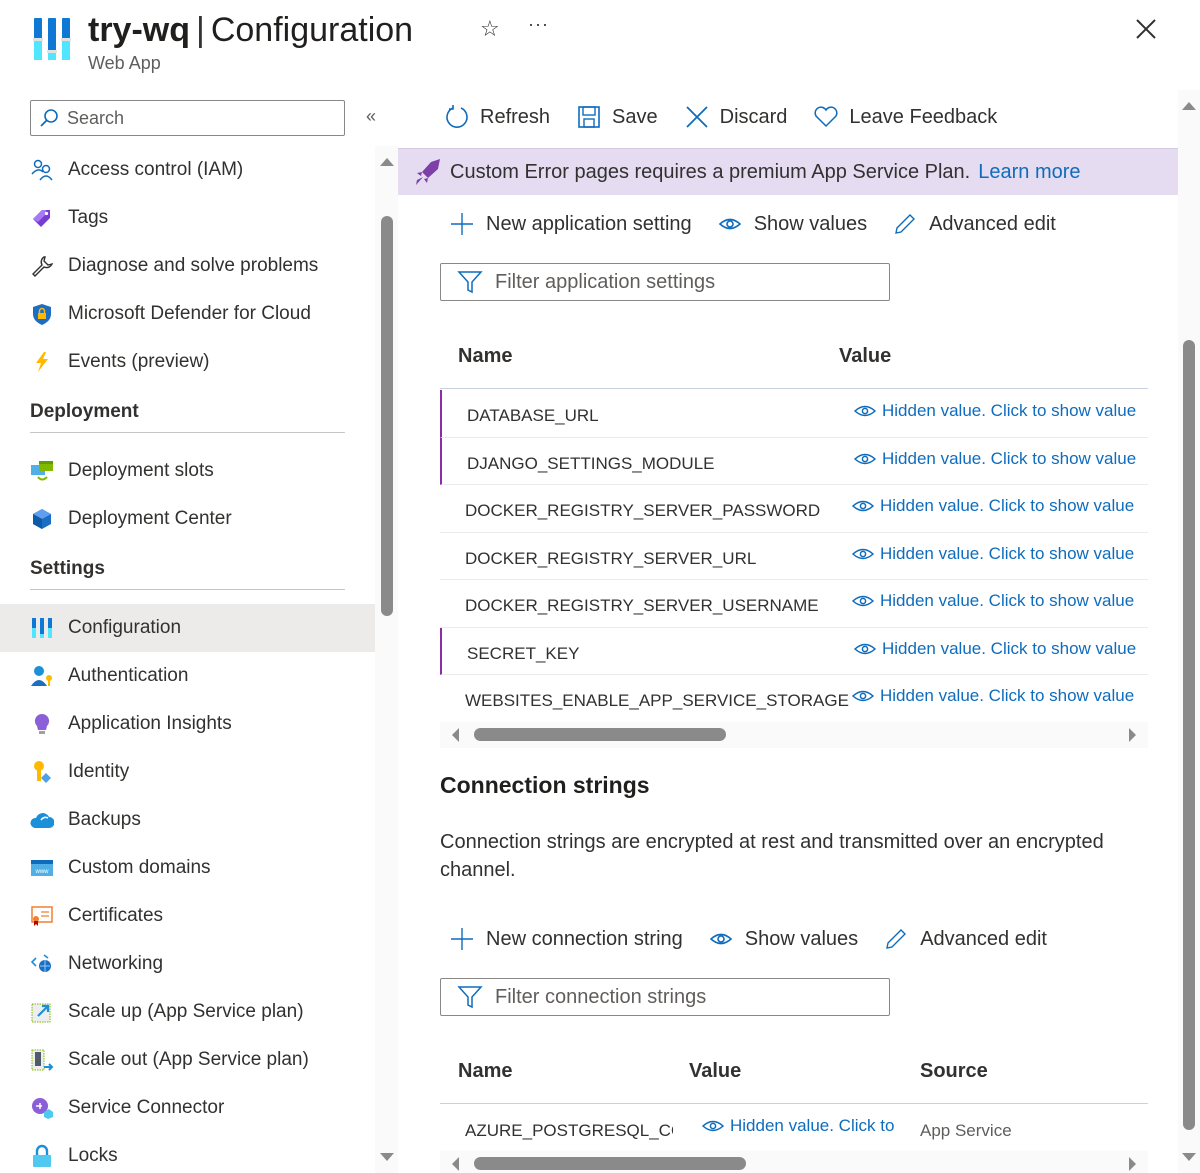 The width and height of the screenshot is (1200, 1173). Describe the element at coordinates (571, 224) in the screenshot. I see `new-application-setting-button: New application setting` at that location.